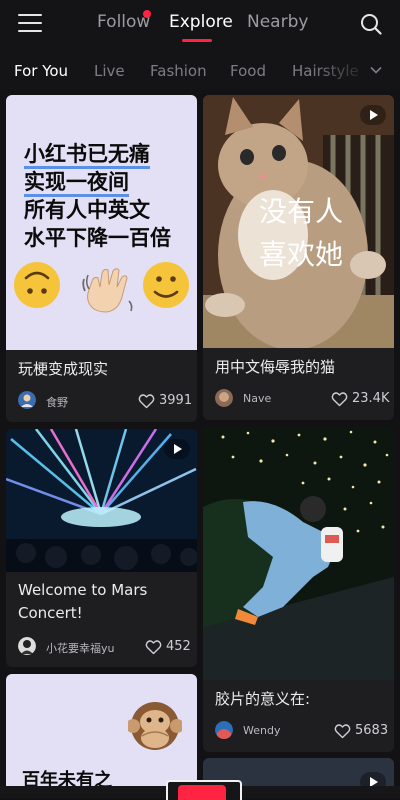  Describe the element at coordinates (301, 254) in the screenshot. I see `overlay-line: 喜欢她` at that location.